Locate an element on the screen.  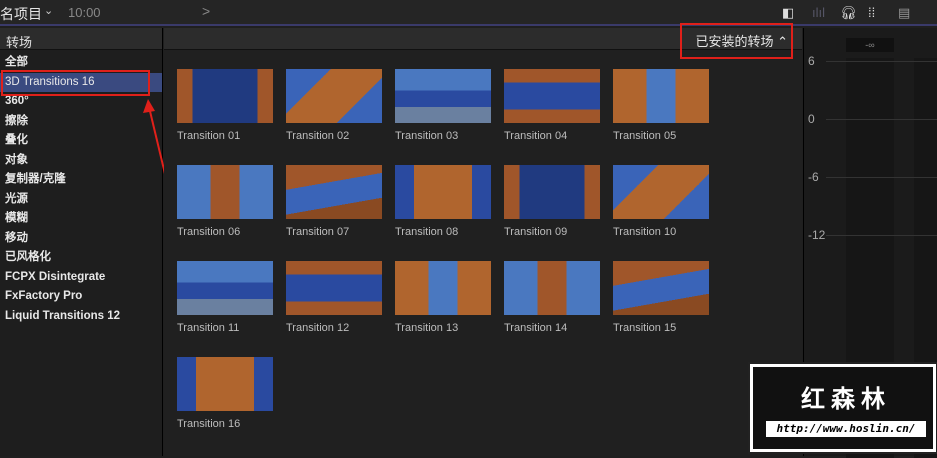
audio-waveform-icon: ılıl is located at coordinates (818, 12).